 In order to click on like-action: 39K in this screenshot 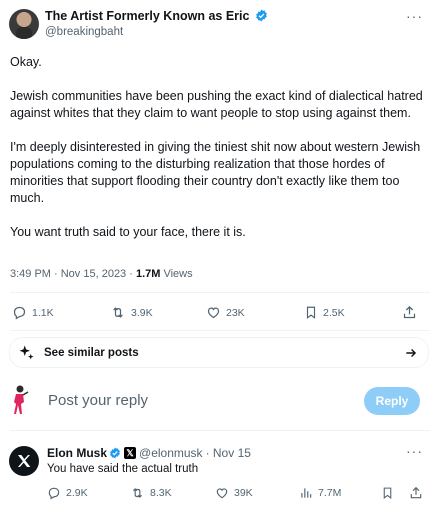, I will do `click(234, 493)`.